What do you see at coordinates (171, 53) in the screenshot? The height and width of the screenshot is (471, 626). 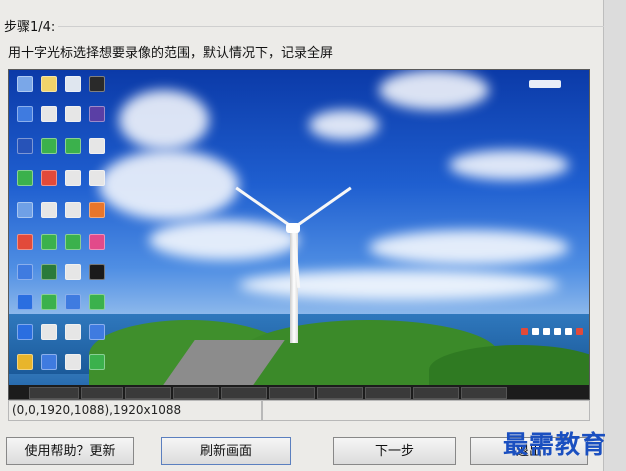 I see `instruction-text: 用十字光标选择想要录像的范围，默认情况下，记录全屏` at bounding box center [171, 53].